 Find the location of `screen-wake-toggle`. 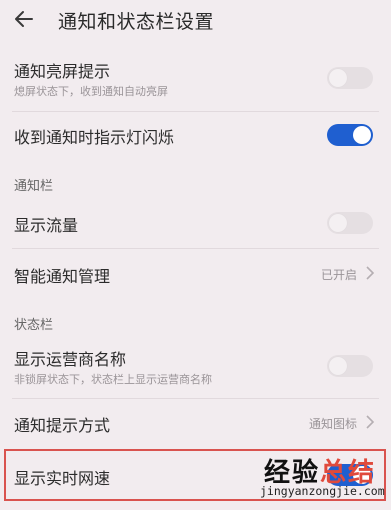

screen-wake-toggle is located at coordinates (350, 78).